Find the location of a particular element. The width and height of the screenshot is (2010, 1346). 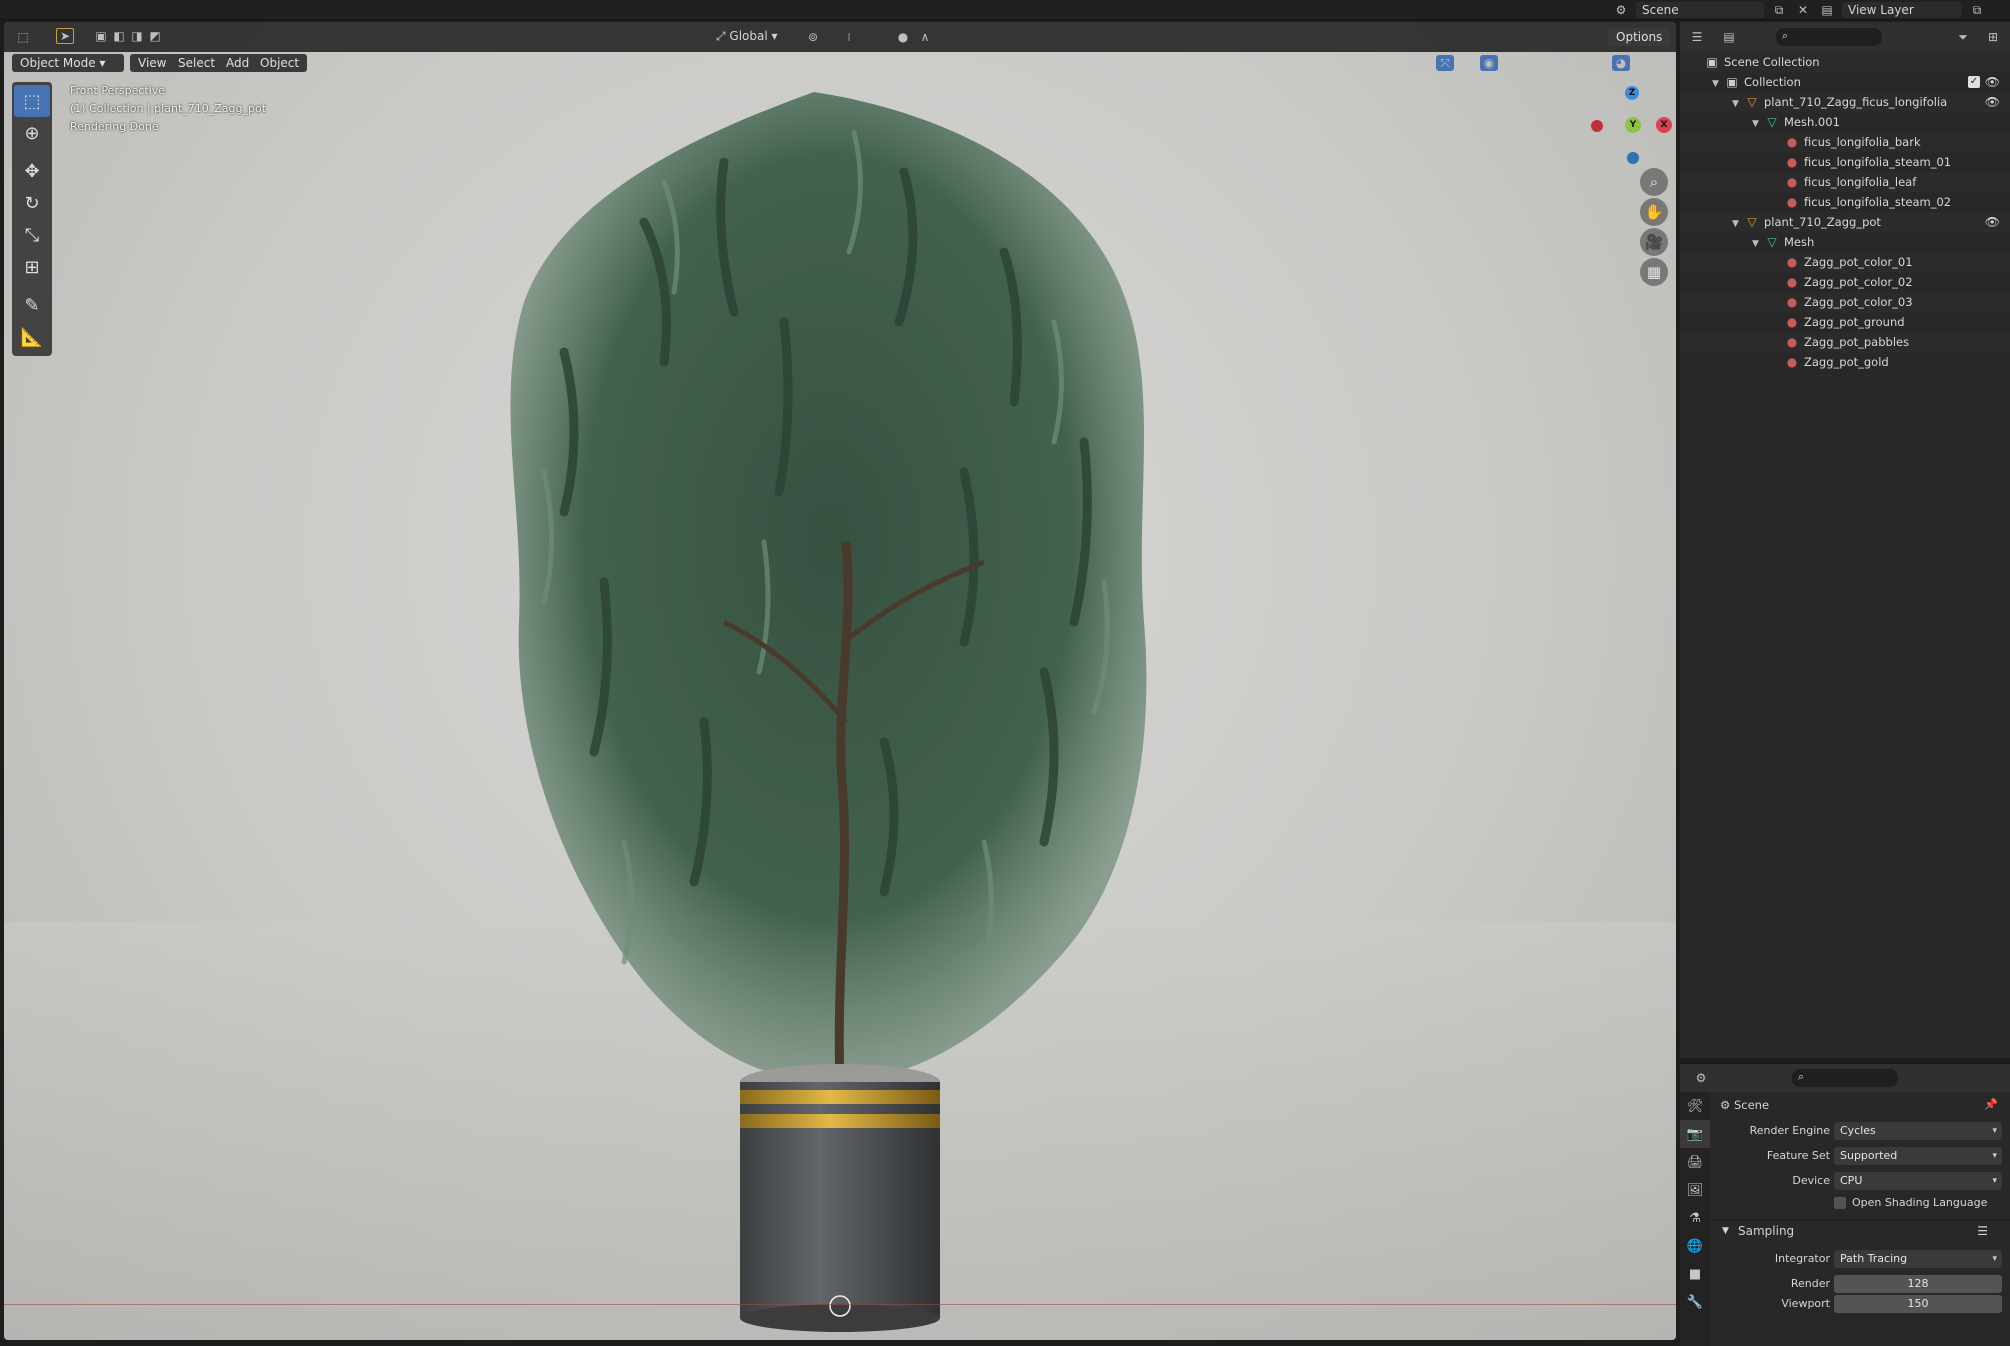

device-select: CPU ▾ is located at coordinates (1918, 1181).